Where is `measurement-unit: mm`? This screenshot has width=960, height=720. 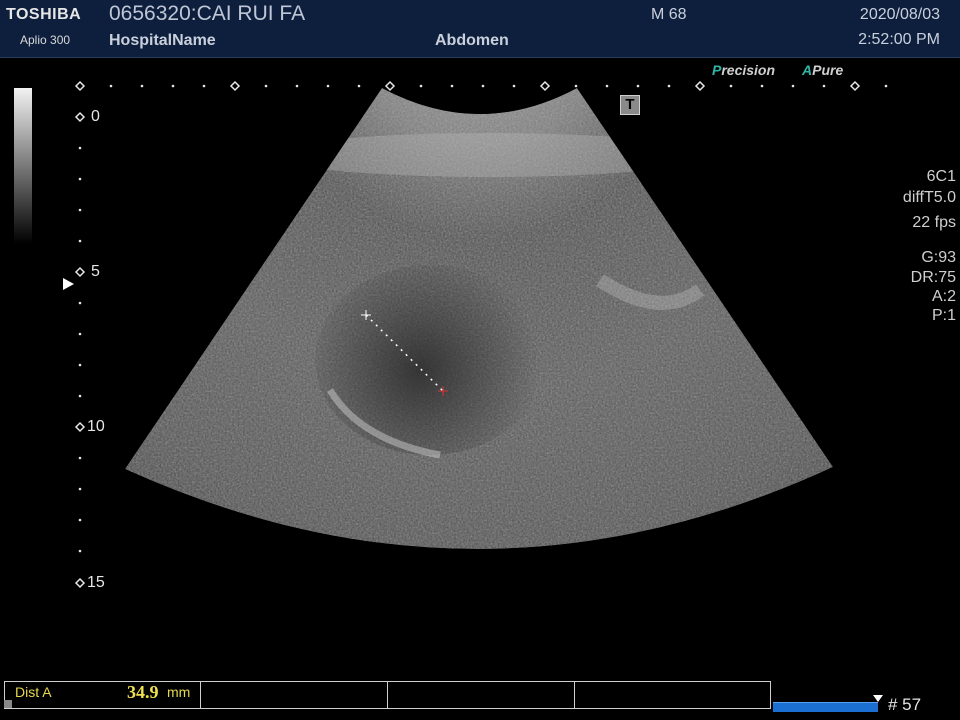
measurement-unit: mm is located at coordinates (179, 692).